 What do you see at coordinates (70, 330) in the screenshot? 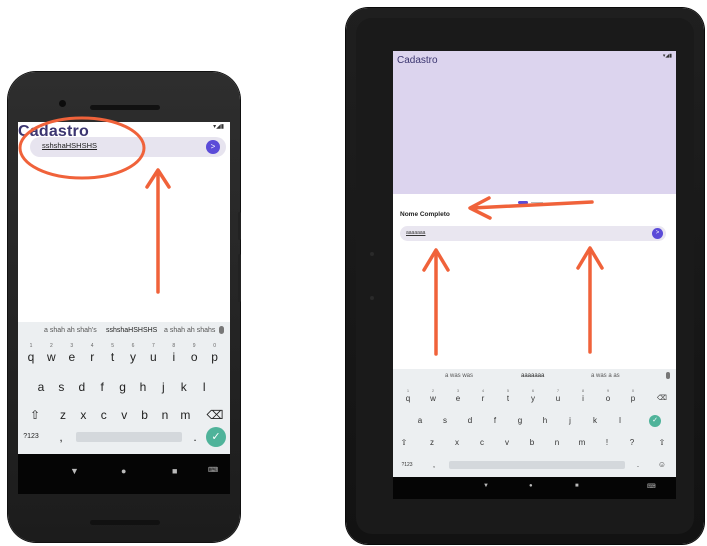
I see `suggestion-left: a shah ah shah's` at bounding box center [70, 330].